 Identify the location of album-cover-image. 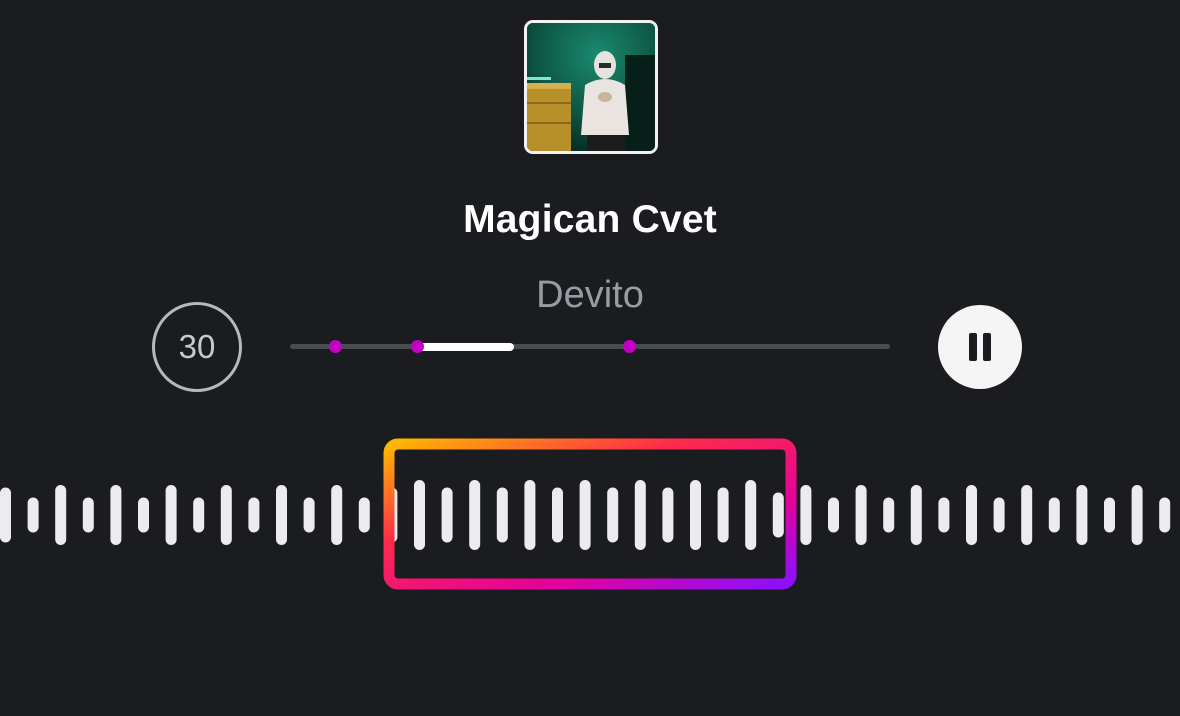
(591, 87).